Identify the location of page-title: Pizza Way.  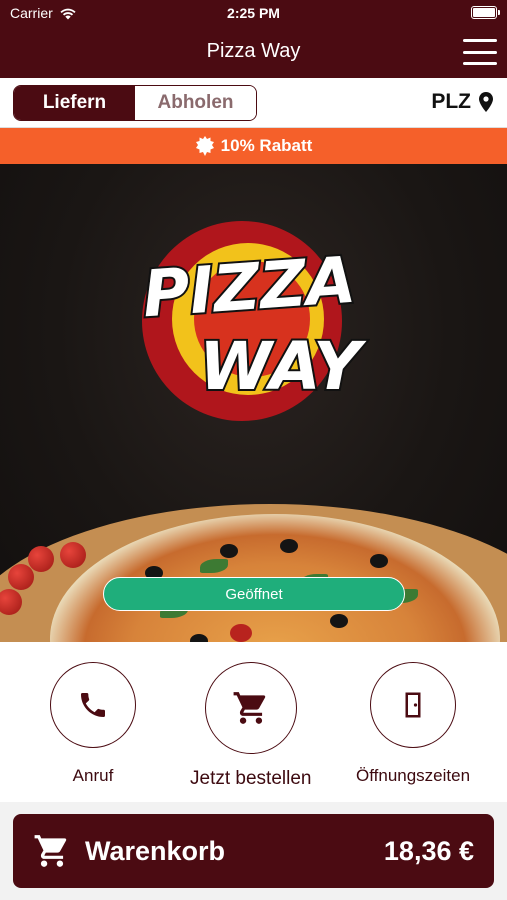
(253, 51).